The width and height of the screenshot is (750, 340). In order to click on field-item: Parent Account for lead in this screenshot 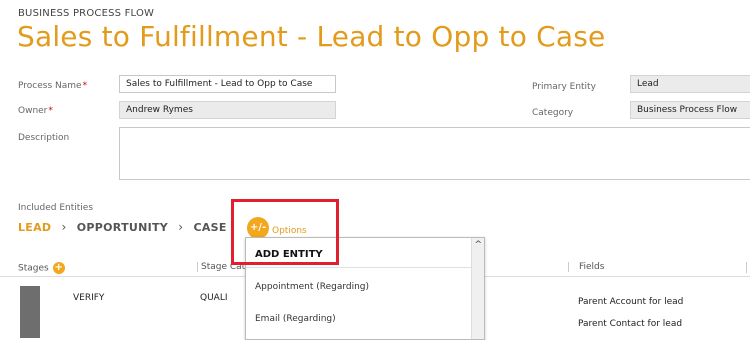, I will do `click(630, 302)`.